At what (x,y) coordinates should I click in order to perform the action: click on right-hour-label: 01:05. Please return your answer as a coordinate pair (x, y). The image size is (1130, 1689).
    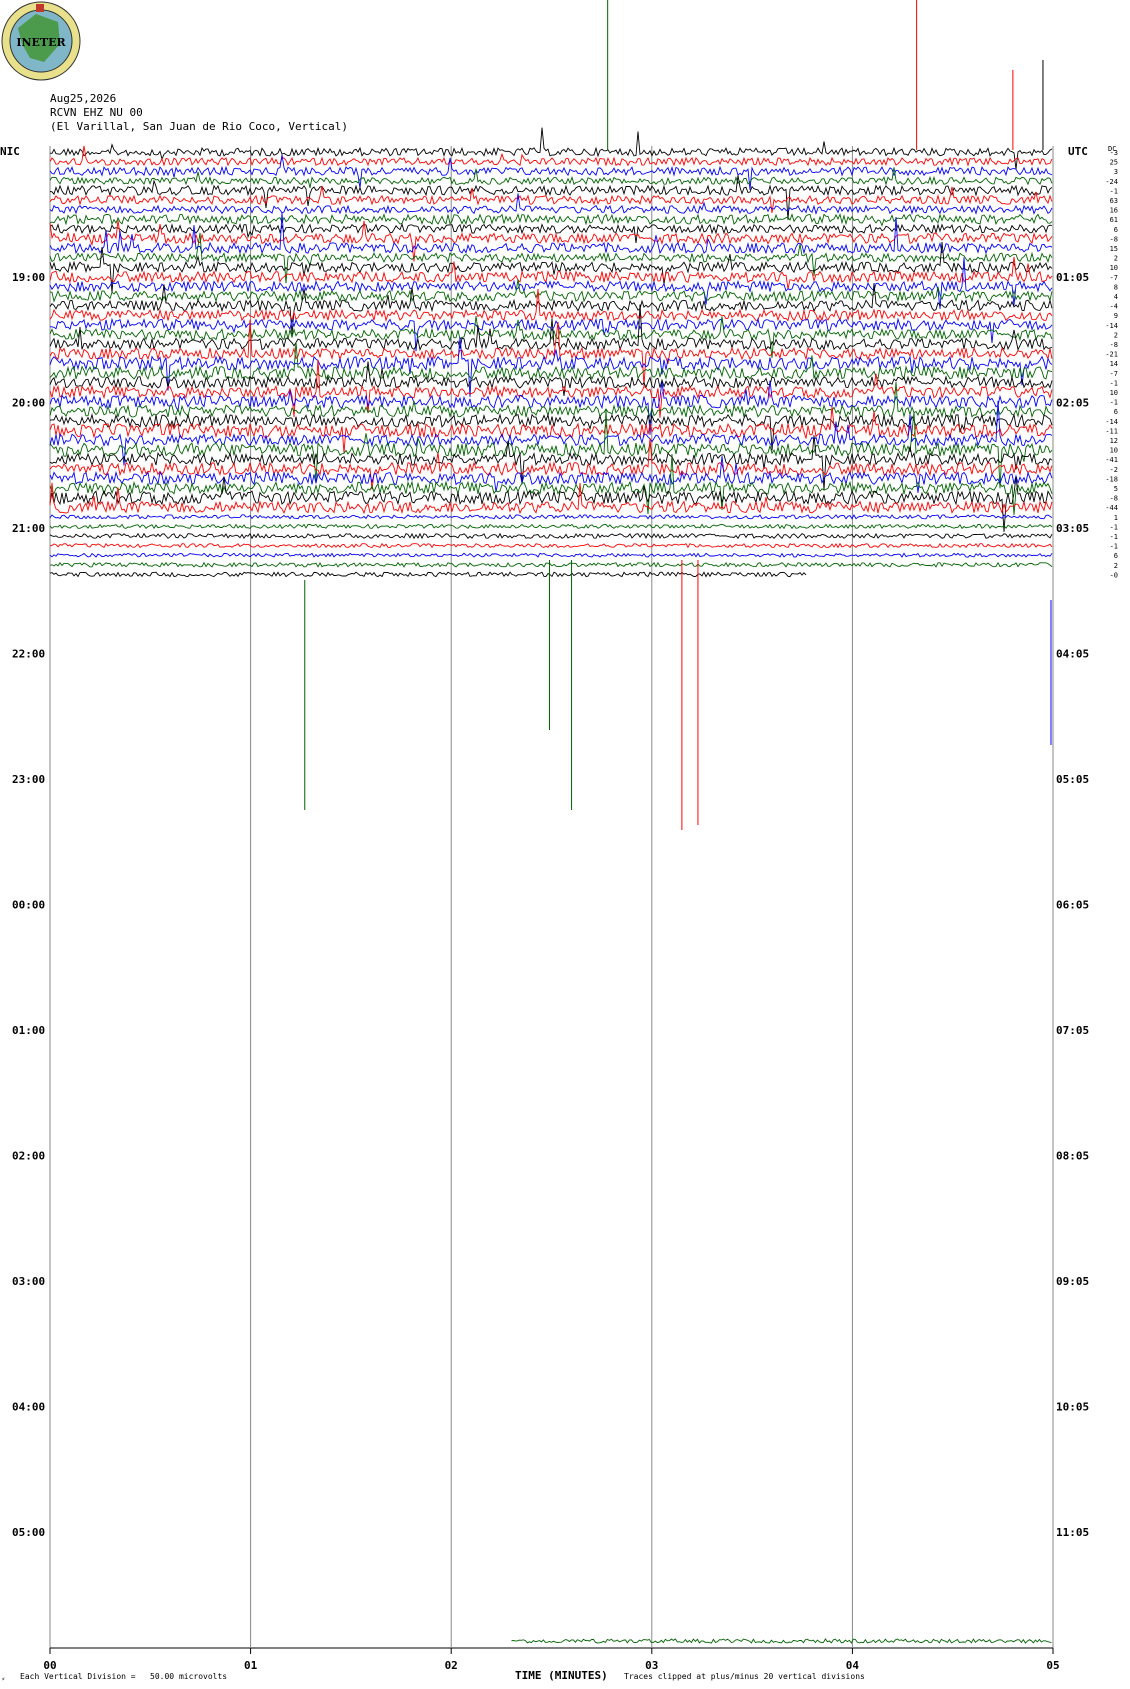
    Looking at the image, I should click on (1072, 277).